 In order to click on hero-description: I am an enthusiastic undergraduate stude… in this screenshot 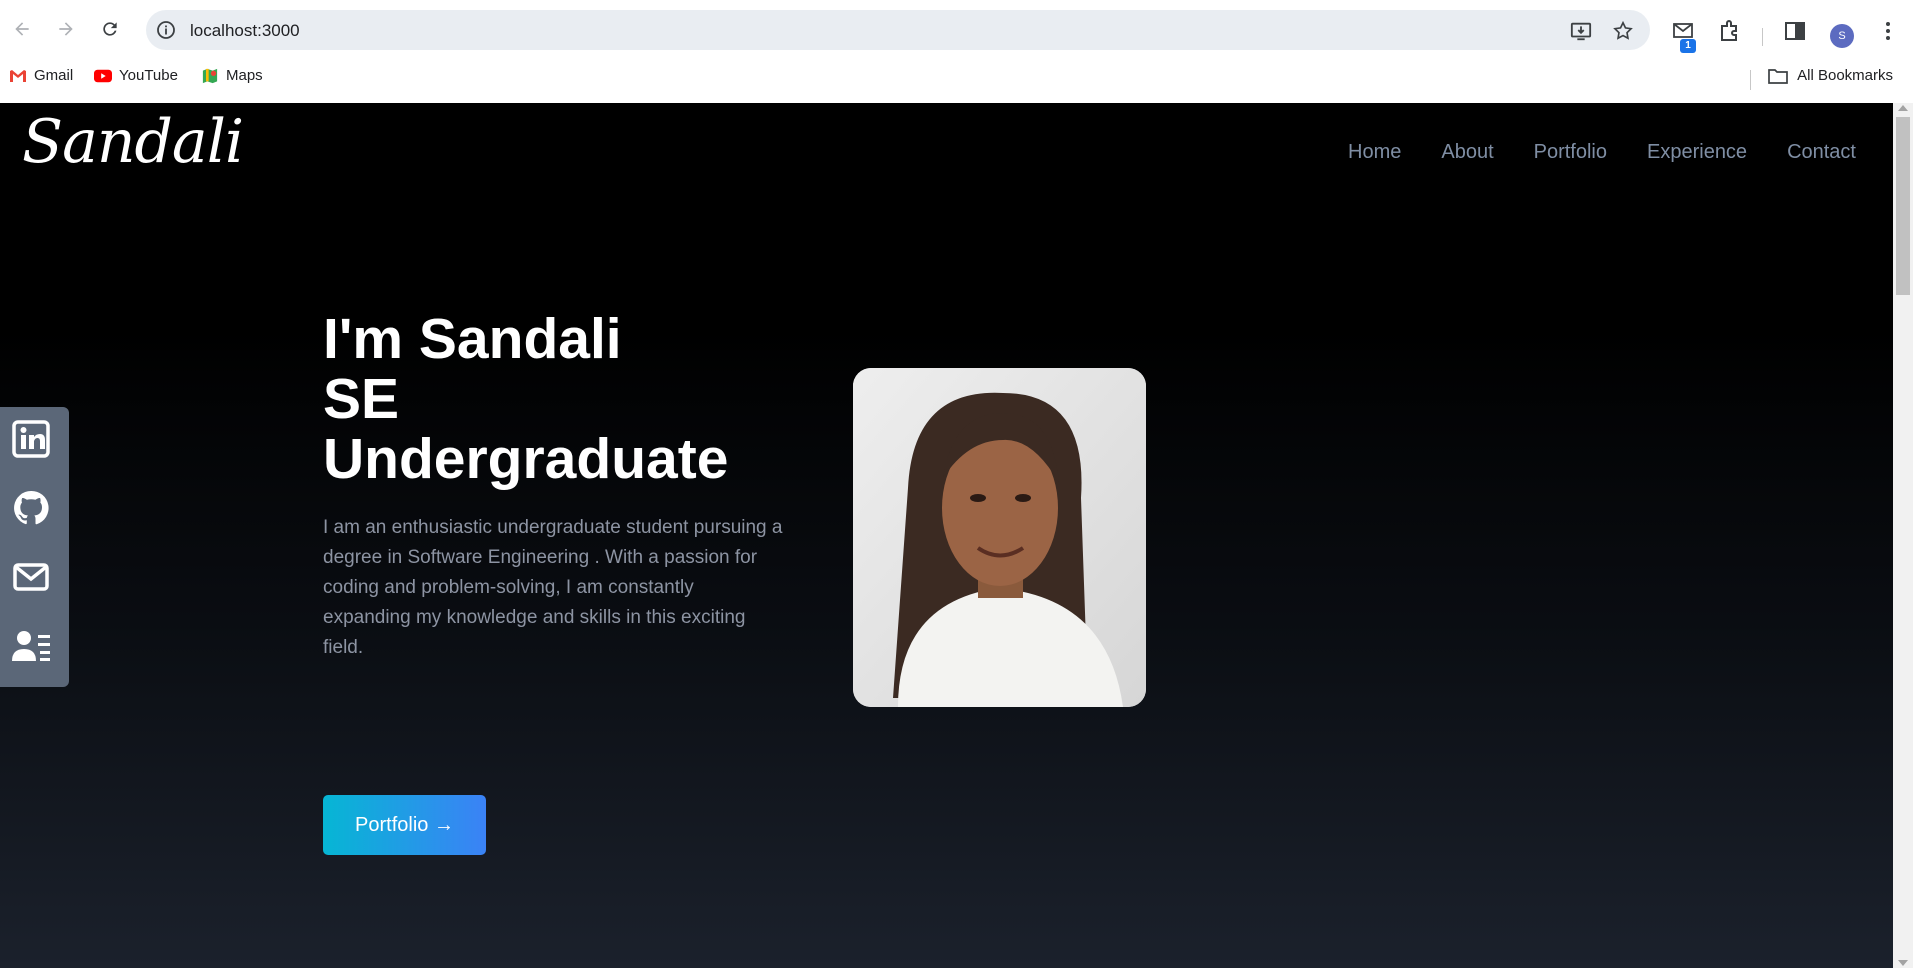, I will do `click(553, 587)`.